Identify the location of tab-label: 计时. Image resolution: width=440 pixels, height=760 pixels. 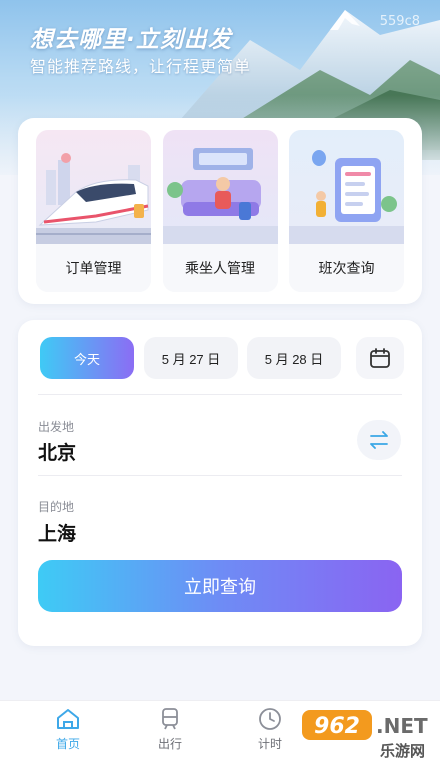
(269, 744).